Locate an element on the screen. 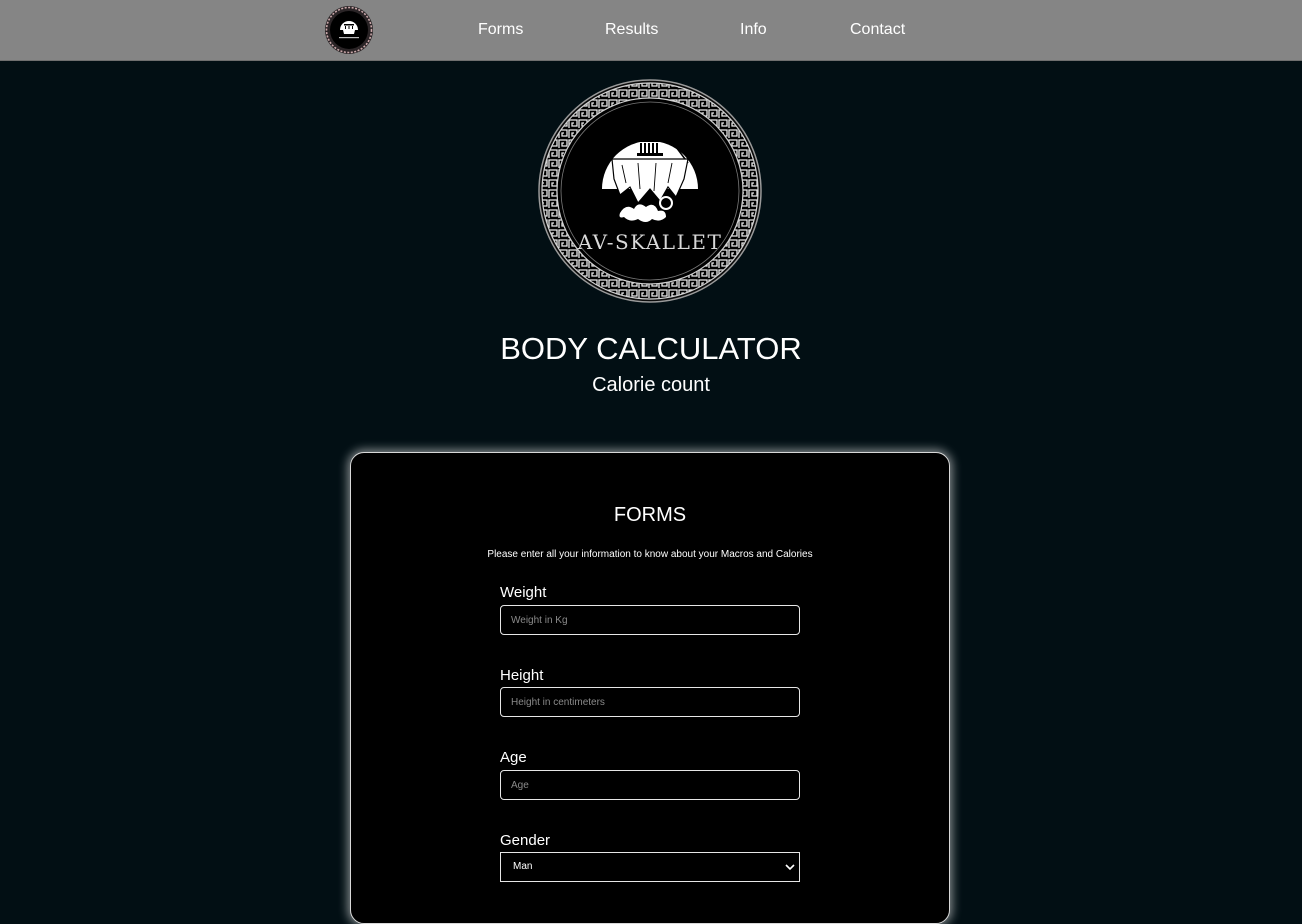  chevron-down-icon is located at coordinates (790, 867).